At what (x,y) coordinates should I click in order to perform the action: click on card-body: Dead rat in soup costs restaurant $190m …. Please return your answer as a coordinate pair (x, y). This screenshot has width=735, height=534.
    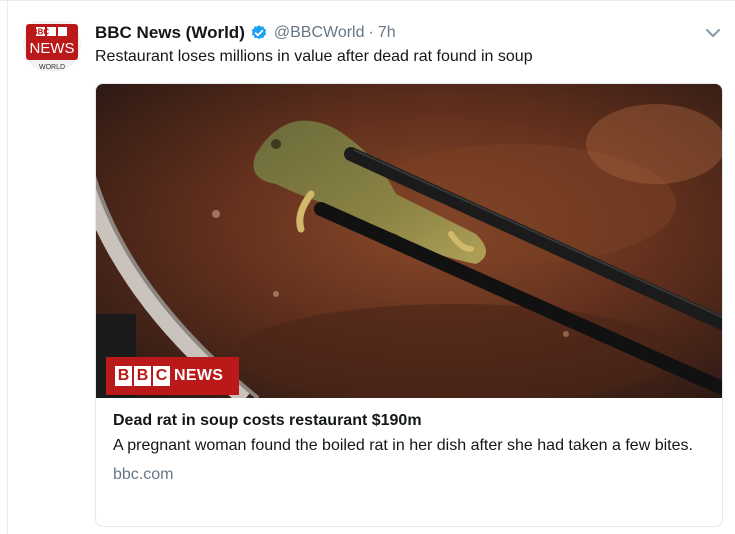
    Looking at the image, I should click on (413, 448).